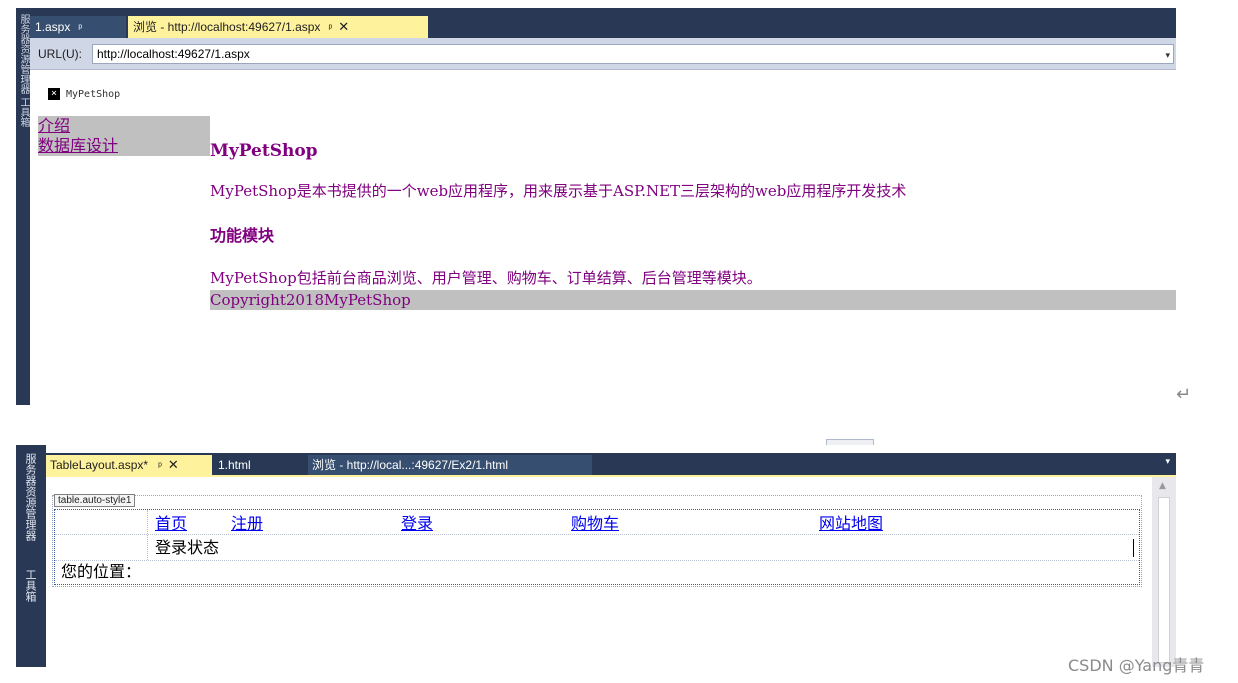 This screenshot has width=1238, height=683. I want to click on nav-link-cart: 购物车, so click(595, 524).